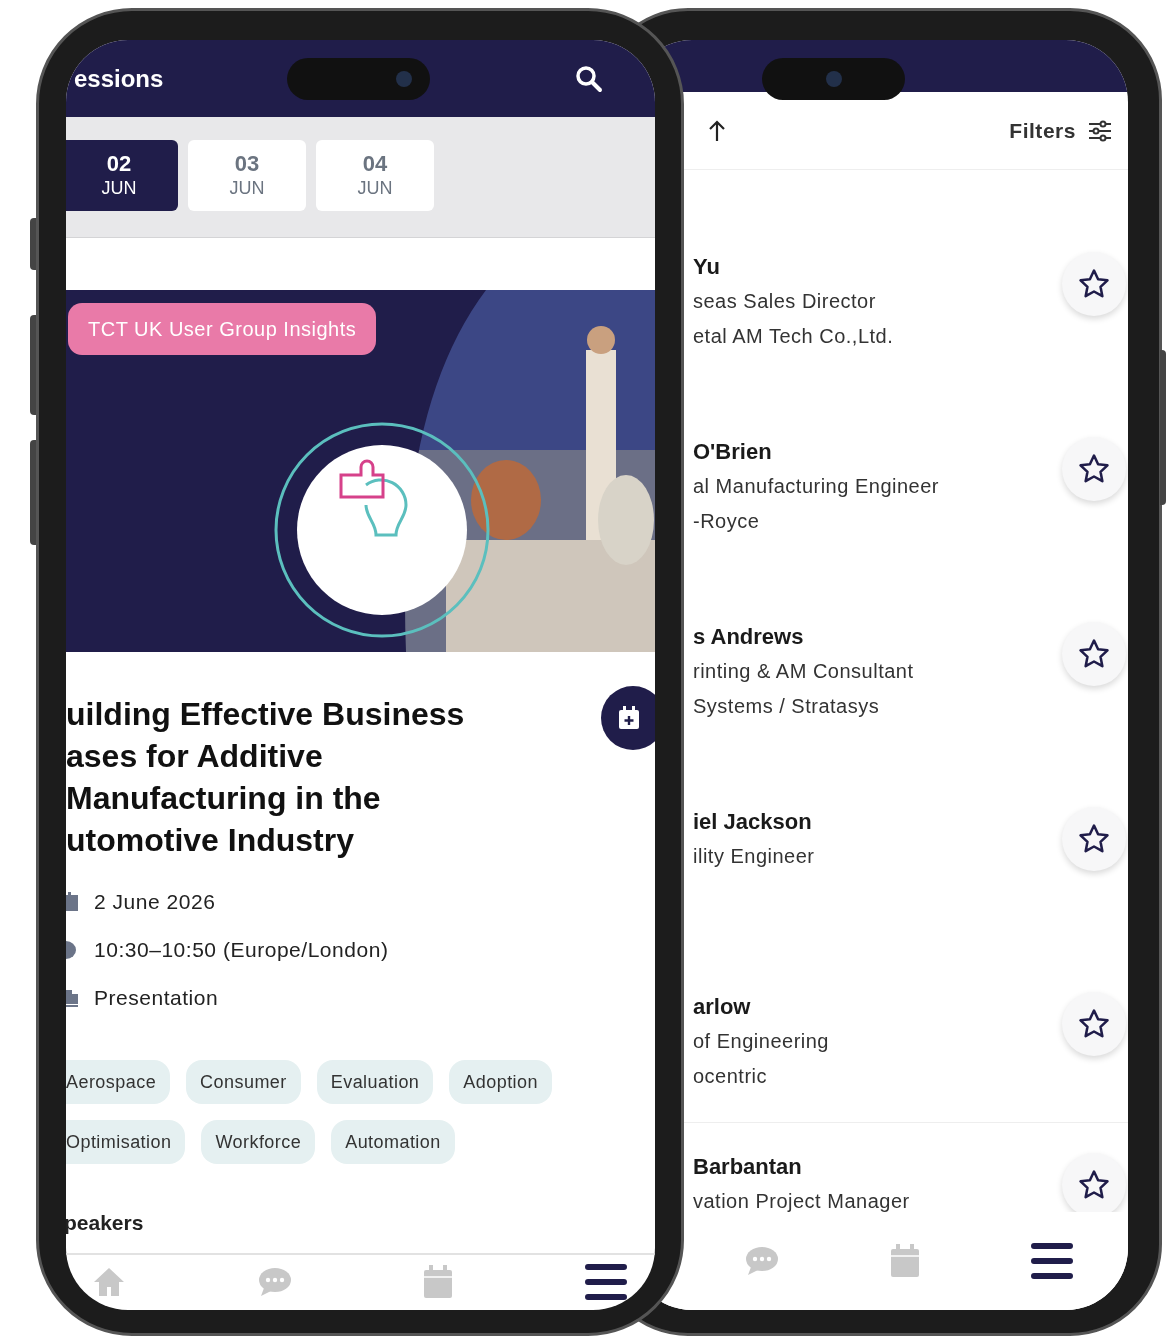 The image size is (1176, 1338). What do you see at coordinates (241, 949) in the screenshot?
I see `detail-text: 10:30–10:50 (Europe/London)` at bounding box center [241, 949].